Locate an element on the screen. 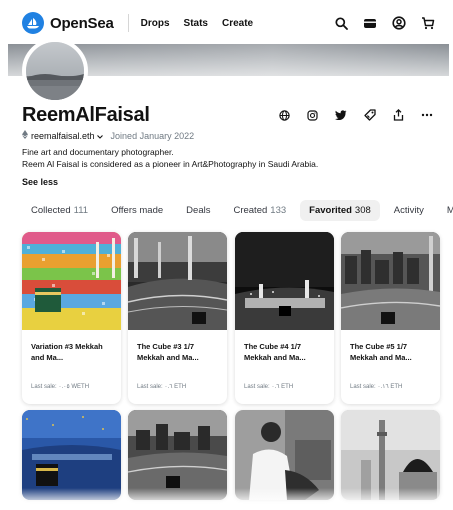 The image size is (453, 510). nav-link-stats: Stats is located at coordinates (196, 23).